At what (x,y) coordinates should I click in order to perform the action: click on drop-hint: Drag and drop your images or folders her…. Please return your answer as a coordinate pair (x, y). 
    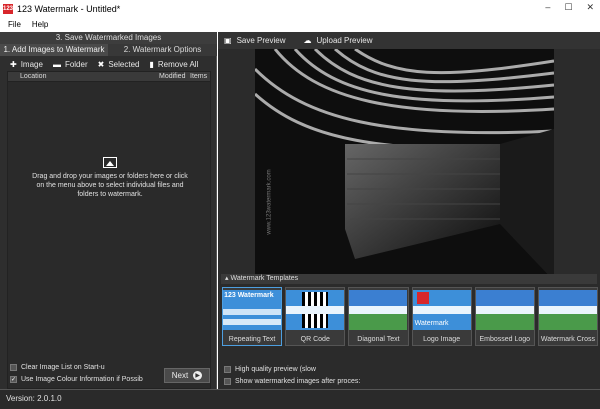
    Looking at the image, I should click on (110, 178).